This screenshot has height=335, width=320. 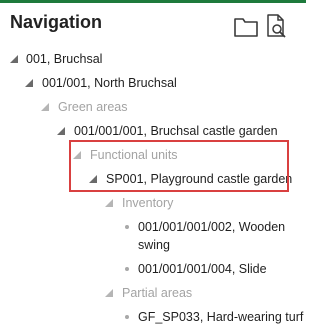 I want to click on selection-highlight-box, so click(x=179, y=166).